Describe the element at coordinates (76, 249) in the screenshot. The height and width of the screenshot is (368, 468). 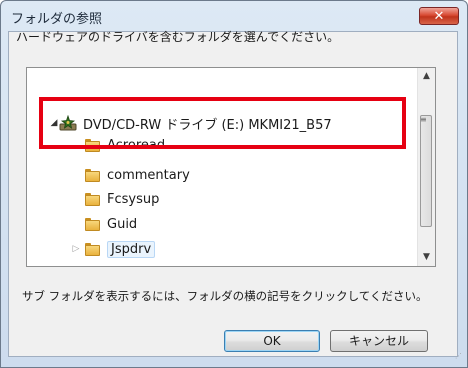
I see `expand-arrow-icon: ▷` at that location.